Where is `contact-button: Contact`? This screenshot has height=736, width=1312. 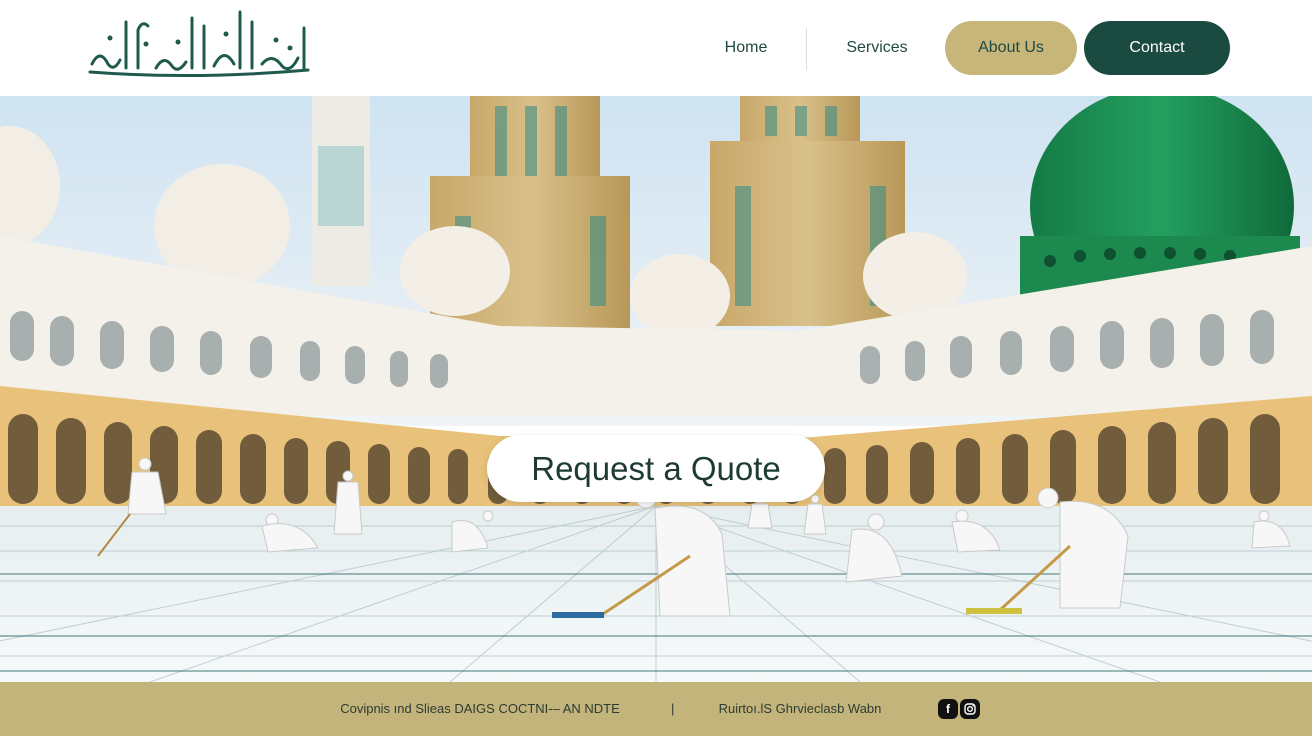
contact-button: Contact is located at coordinates (1157, 48).